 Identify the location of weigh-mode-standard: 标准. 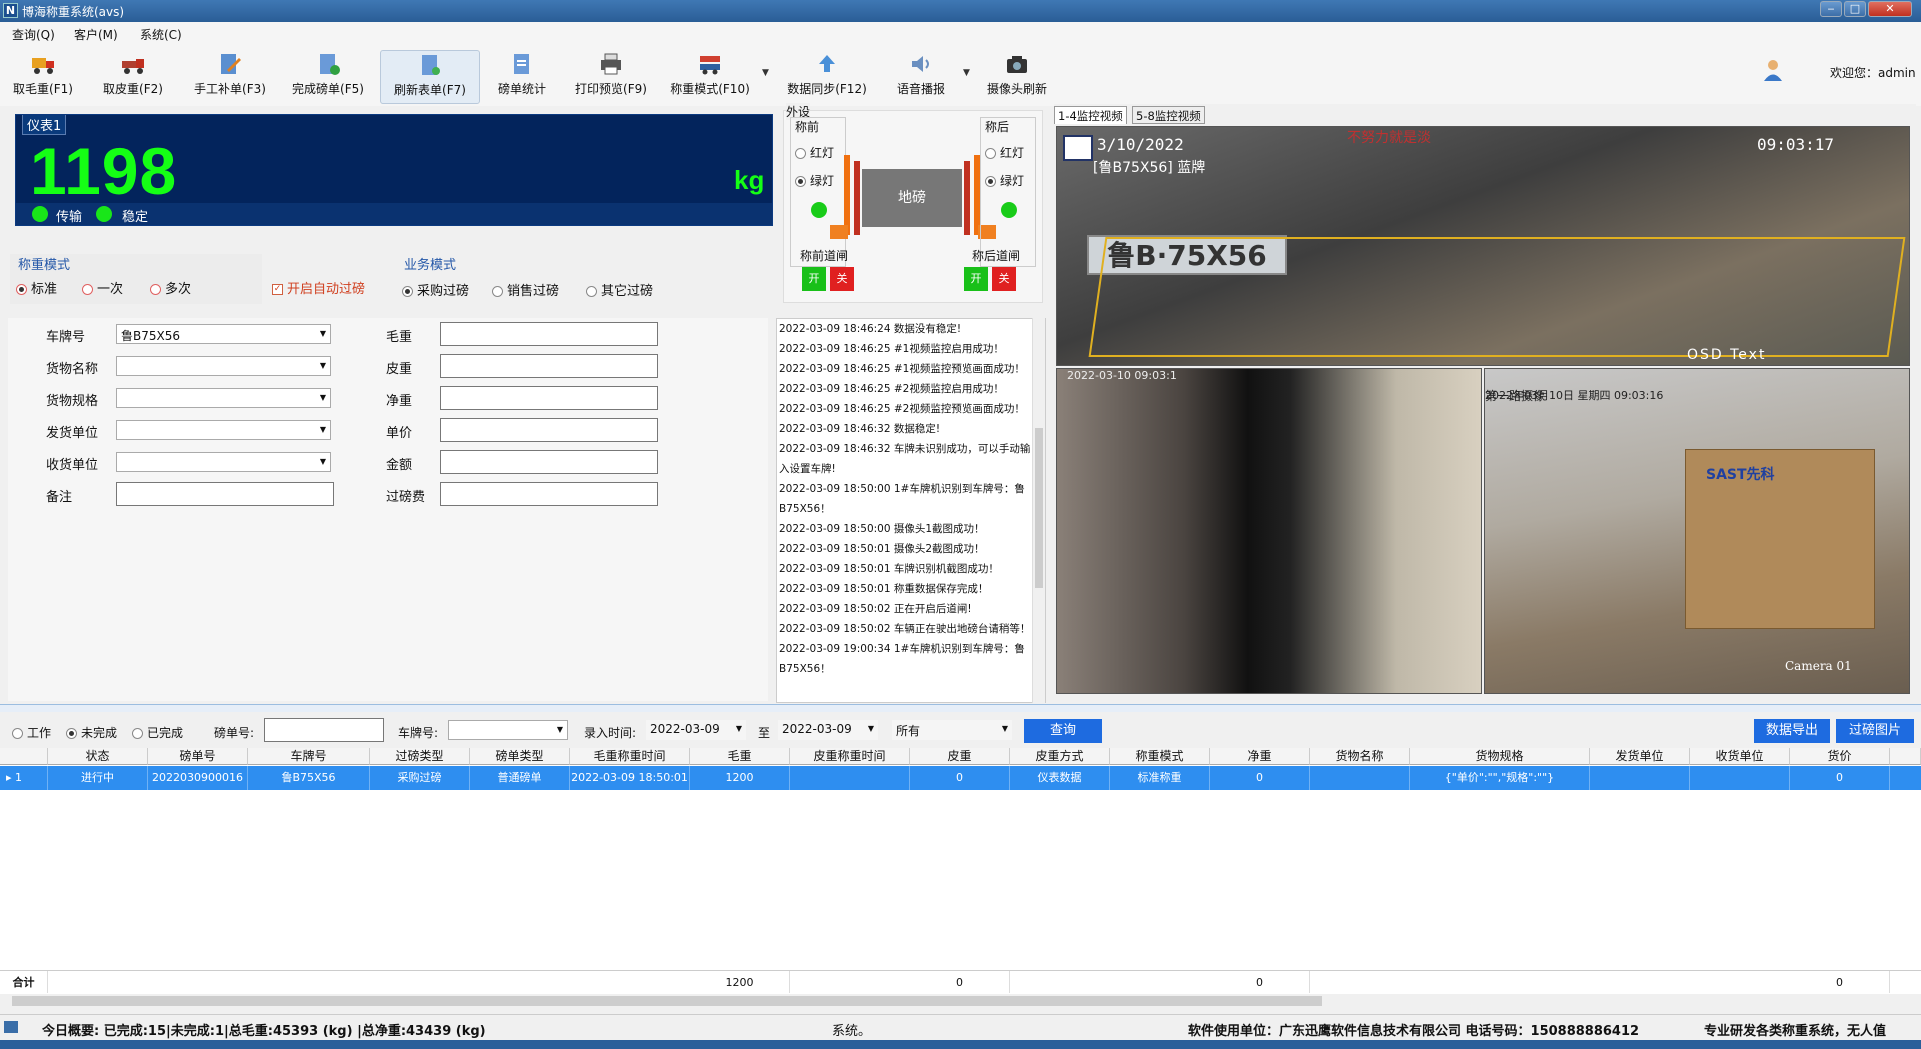
(36, 287).